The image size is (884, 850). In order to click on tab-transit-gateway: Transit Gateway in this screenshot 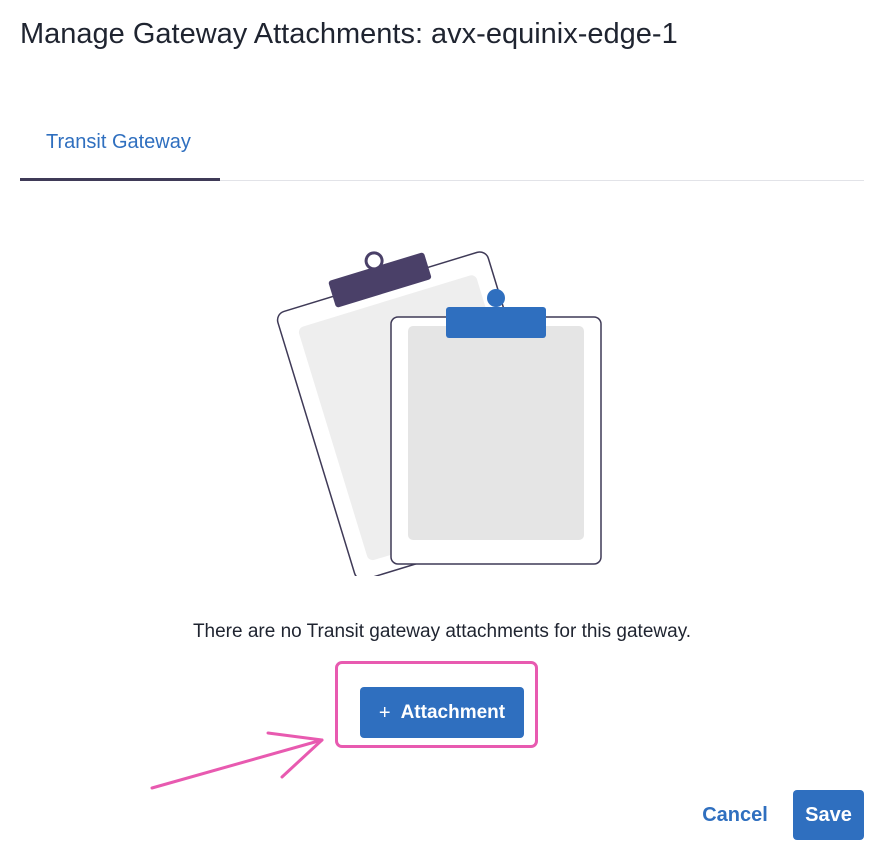, I will do `click(120, 142)`.